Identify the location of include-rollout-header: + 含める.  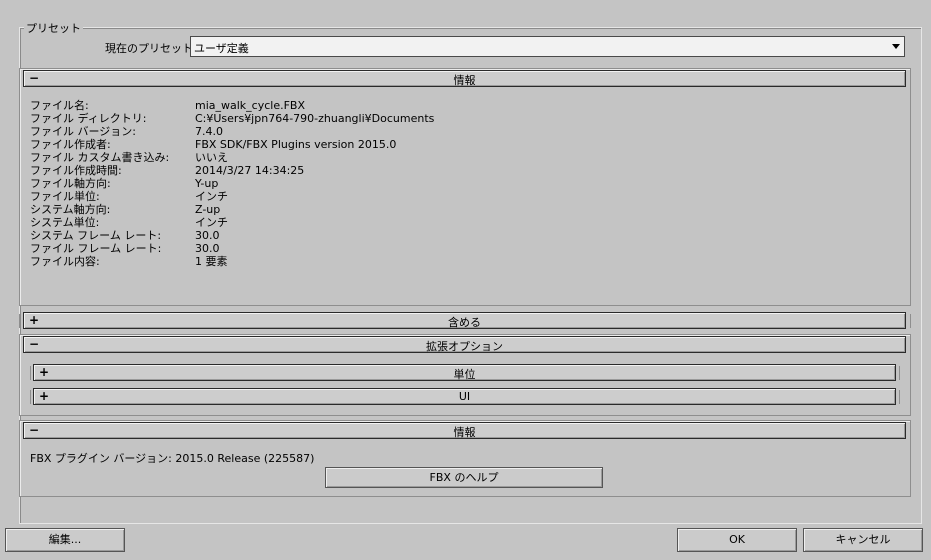
(464, 320).